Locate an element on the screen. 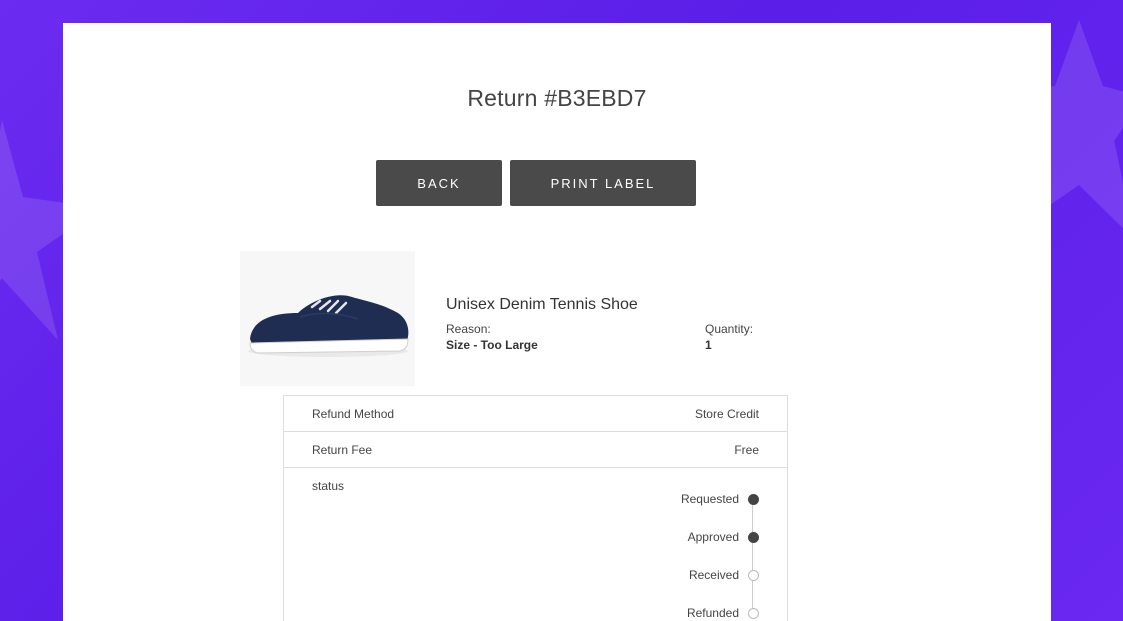 Image resolution: width=1123 pixels, height=621 pixels. quantity-label: Quantity: is located at coordinates (729, 329).